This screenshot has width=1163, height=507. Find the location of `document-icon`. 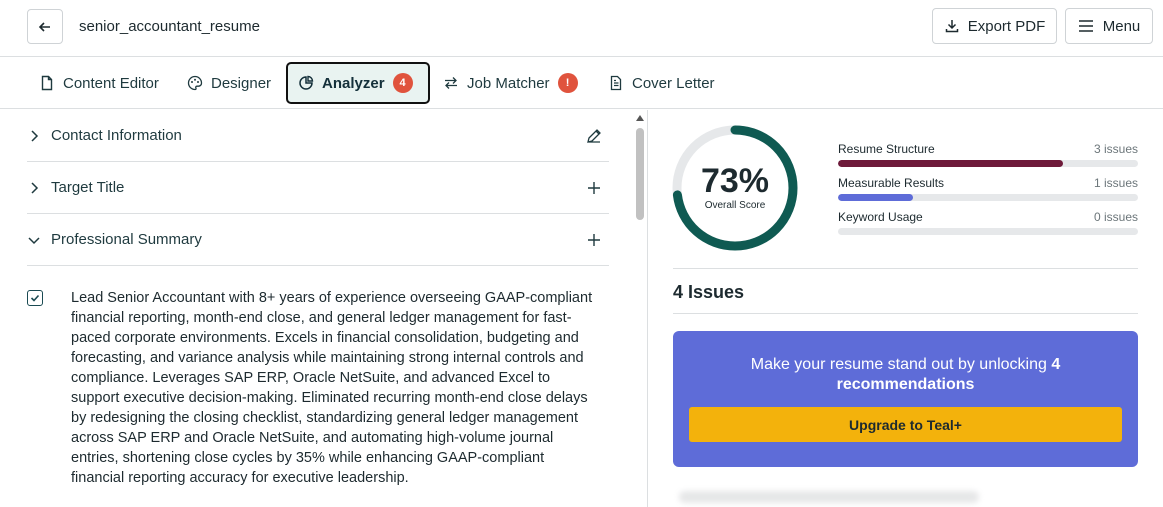

document-icon is located at coordinates (47, 83).